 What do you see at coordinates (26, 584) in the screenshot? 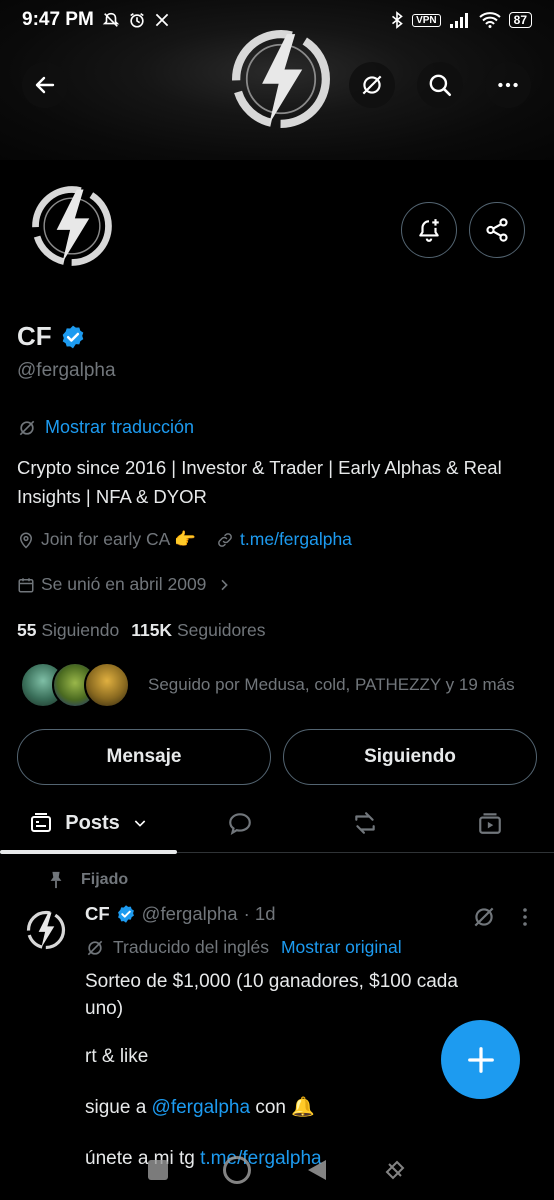
I see `calendar-icon` at bounding box center [26, 584].